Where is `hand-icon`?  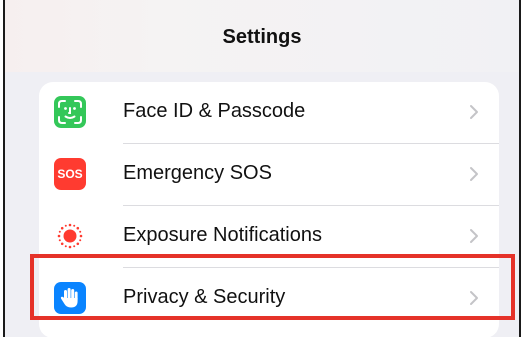 hand-icon is located at coordinates (70, 298).